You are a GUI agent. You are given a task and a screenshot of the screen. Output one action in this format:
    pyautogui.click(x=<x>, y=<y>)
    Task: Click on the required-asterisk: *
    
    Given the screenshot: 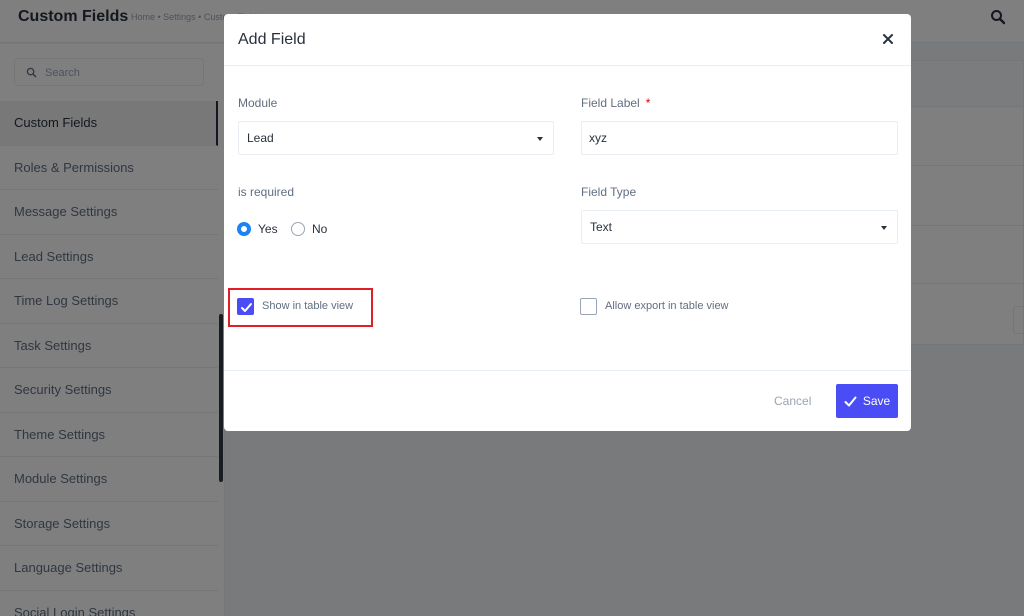 What is the action you would take?
    pyautogui.click(x=648, y=103)
    